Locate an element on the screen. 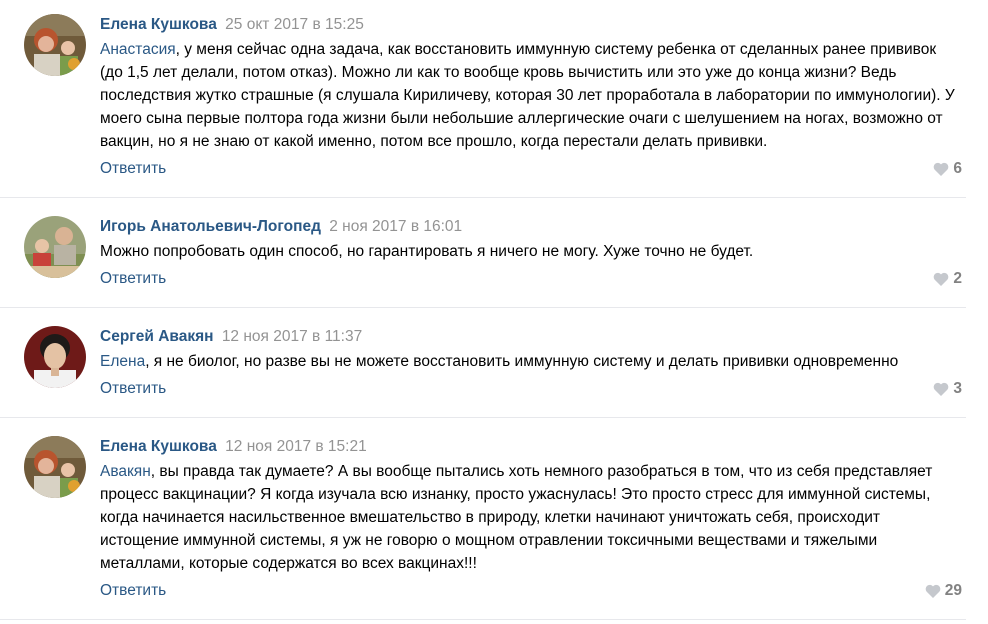 Image resolution: width=988 pixels, height=624 pixels. like-button: 2 is located at coordinates (947, 279).